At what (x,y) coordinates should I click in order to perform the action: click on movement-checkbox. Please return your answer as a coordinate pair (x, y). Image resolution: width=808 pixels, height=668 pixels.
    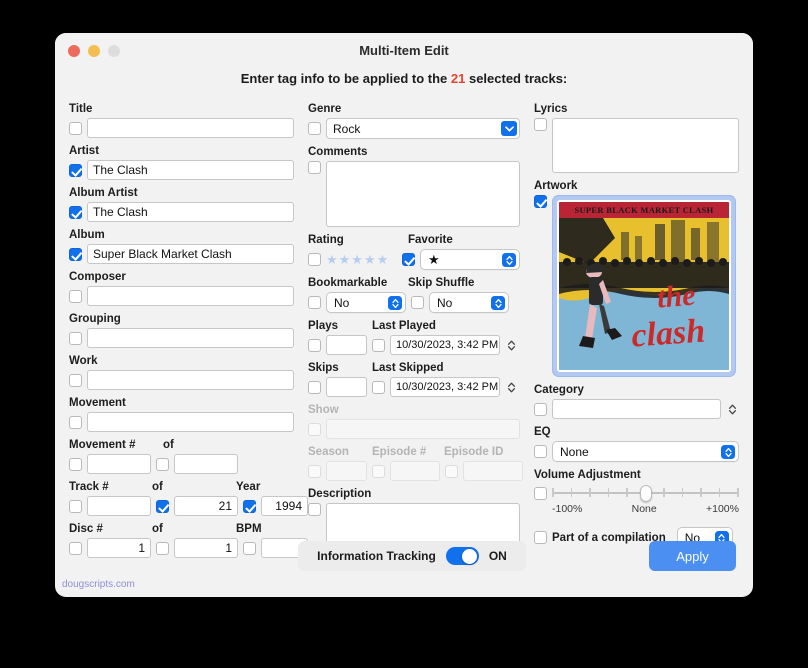
    Looking at the image, I should click on (75, 422).